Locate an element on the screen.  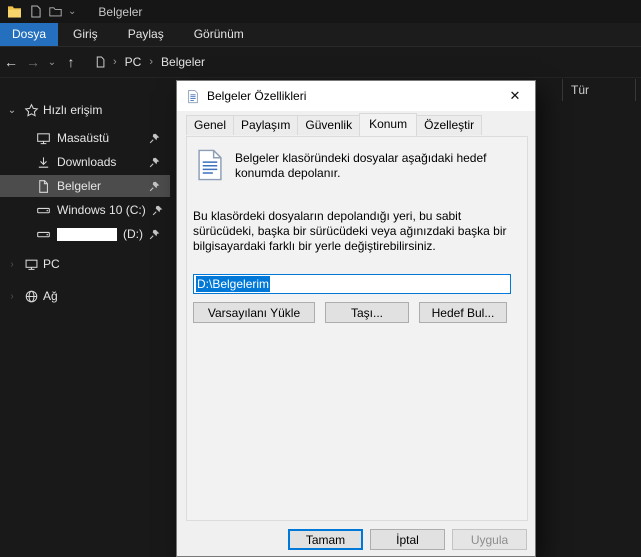
sidebar-item-pc: › PC is located at coordinates (85, 264).